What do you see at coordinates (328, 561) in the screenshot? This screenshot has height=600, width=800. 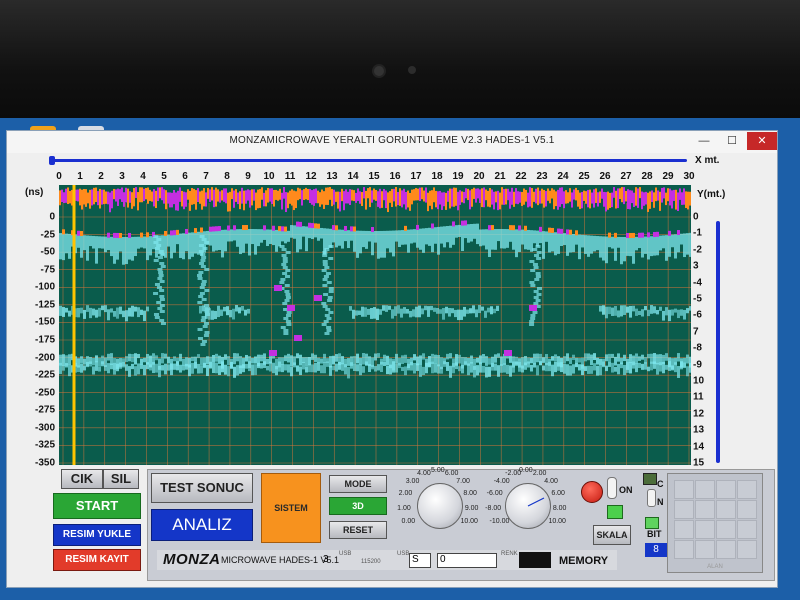 I see `port-value: 3` at bounding box center [328, 561].